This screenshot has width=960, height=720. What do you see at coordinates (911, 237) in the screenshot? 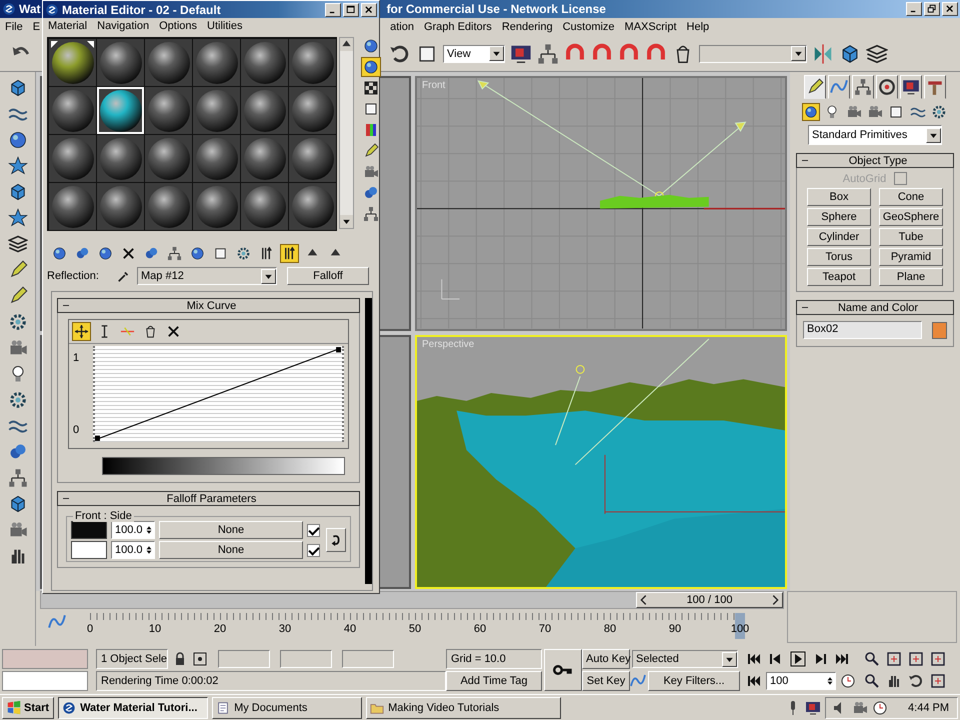
I see `object-button: Tube` at bounding box center [911, 237].